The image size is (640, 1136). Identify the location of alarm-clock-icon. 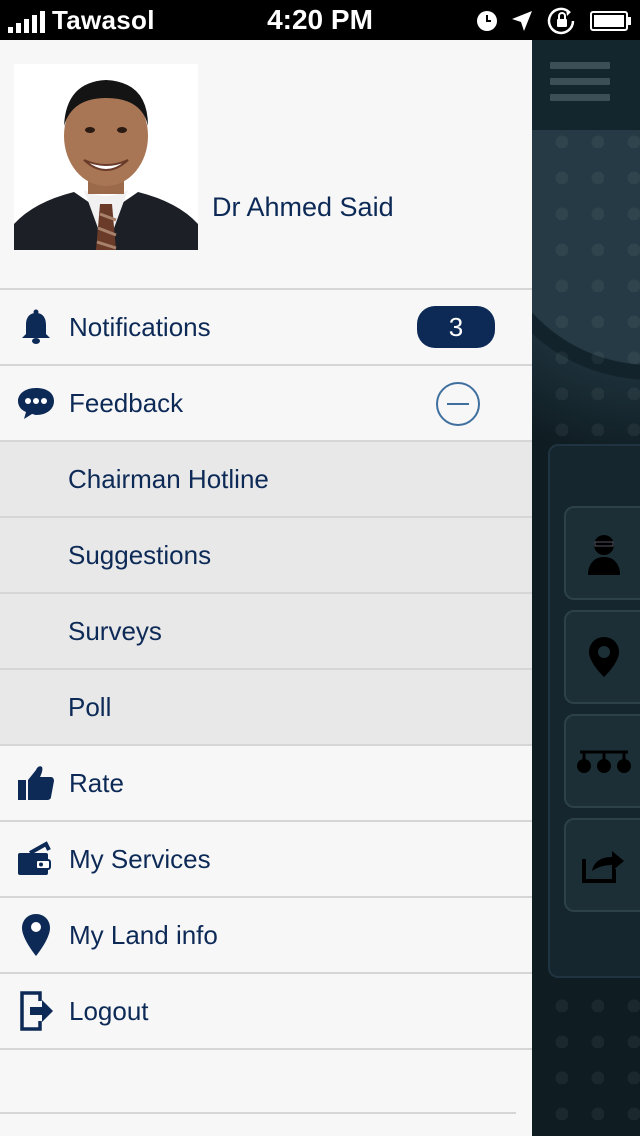
(487, 21).